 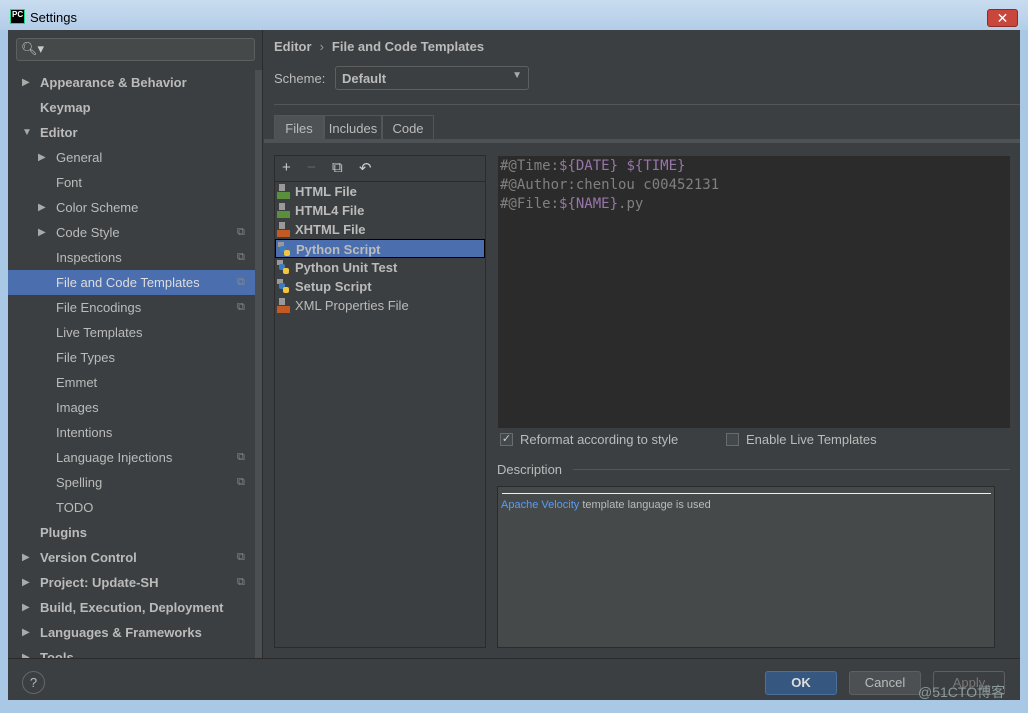 I want to click on sidebar-item-intentions: Intentions, so click(x=131, y=432).